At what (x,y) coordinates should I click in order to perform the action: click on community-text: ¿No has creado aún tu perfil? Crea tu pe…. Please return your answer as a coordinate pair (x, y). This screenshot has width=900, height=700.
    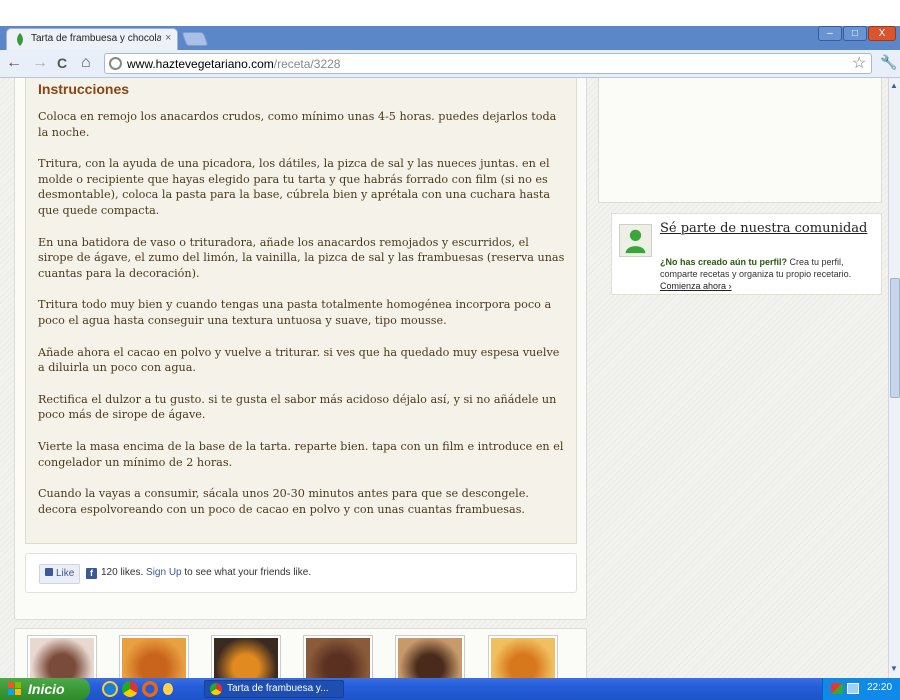
    Looking at the image, I should click on (756, 268).